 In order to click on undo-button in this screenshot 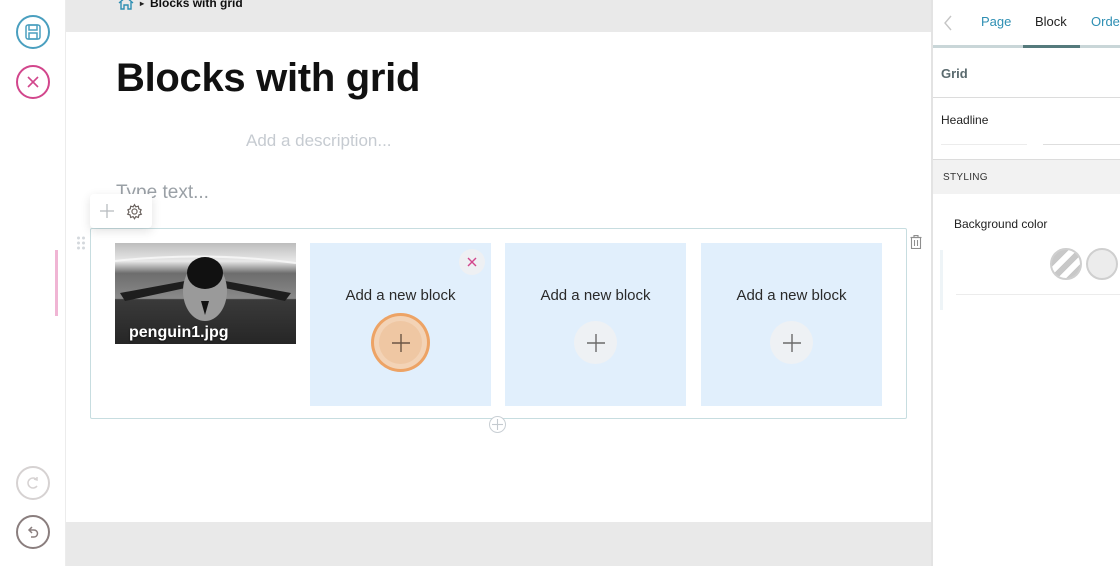, I will do `click(33, 532)`.